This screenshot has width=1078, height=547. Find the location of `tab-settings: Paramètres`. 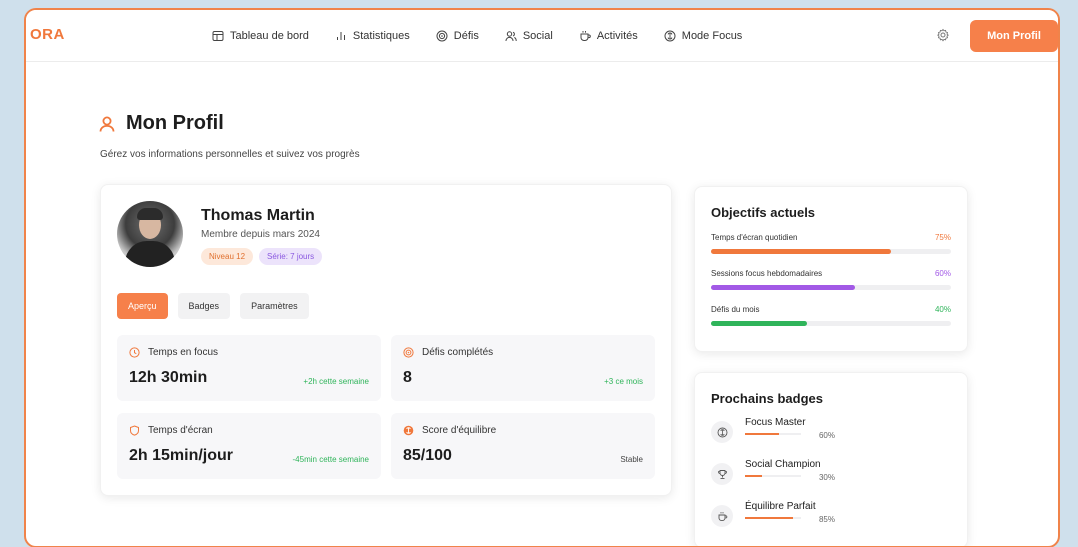

tab-settings: Paramètres is located at coordinates (274, 306).